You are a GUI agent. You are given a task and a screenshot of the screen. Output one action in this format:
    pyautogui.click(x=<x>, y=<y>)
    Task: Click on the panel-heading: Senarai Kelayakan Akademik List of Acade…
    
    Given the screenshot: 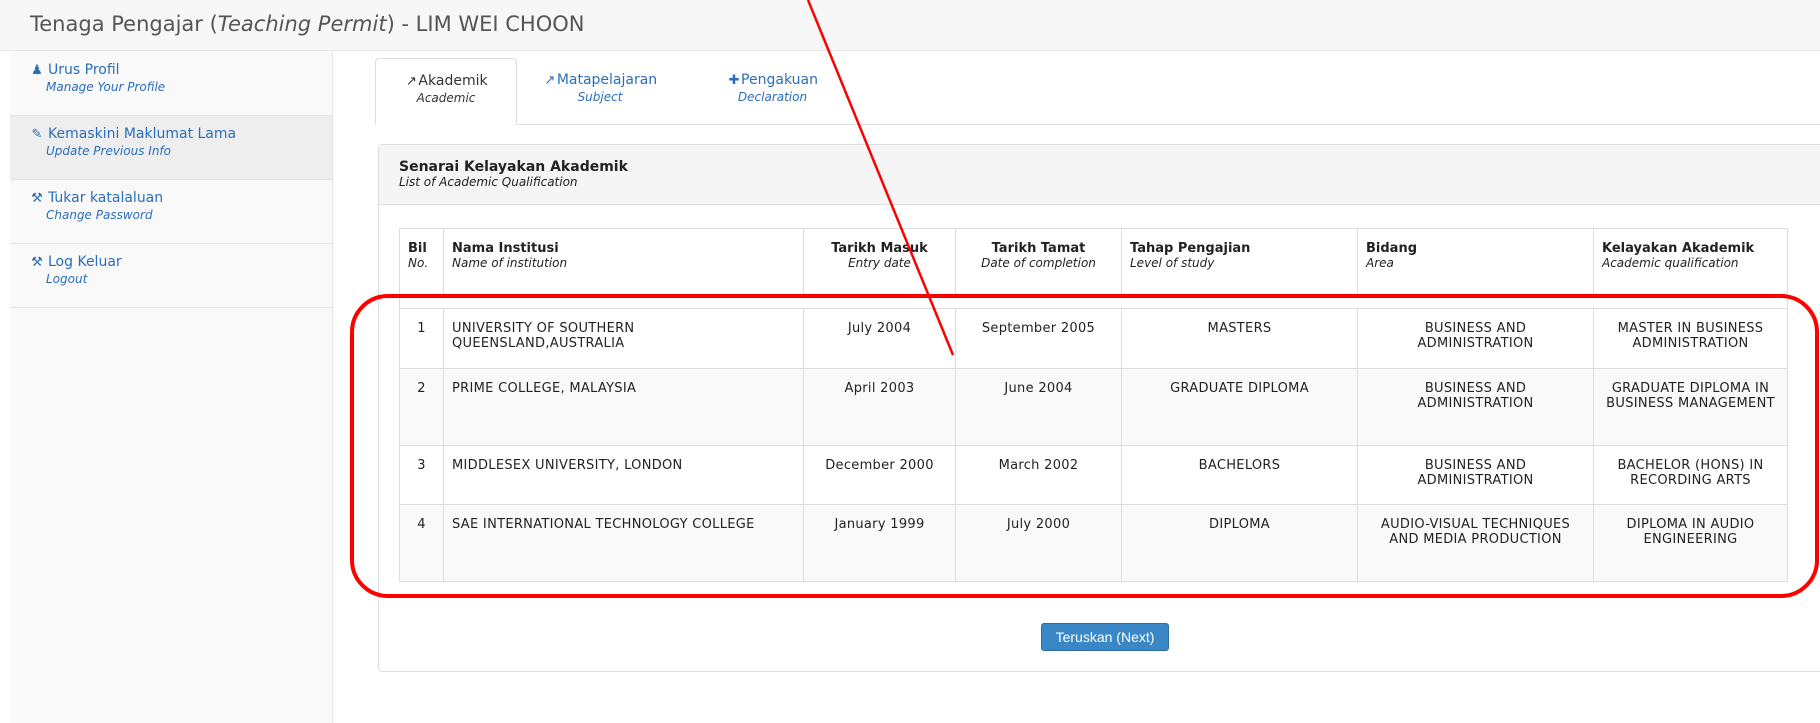 What is the action you would take?
    pyautogui.click(x=1099, y=175)
    